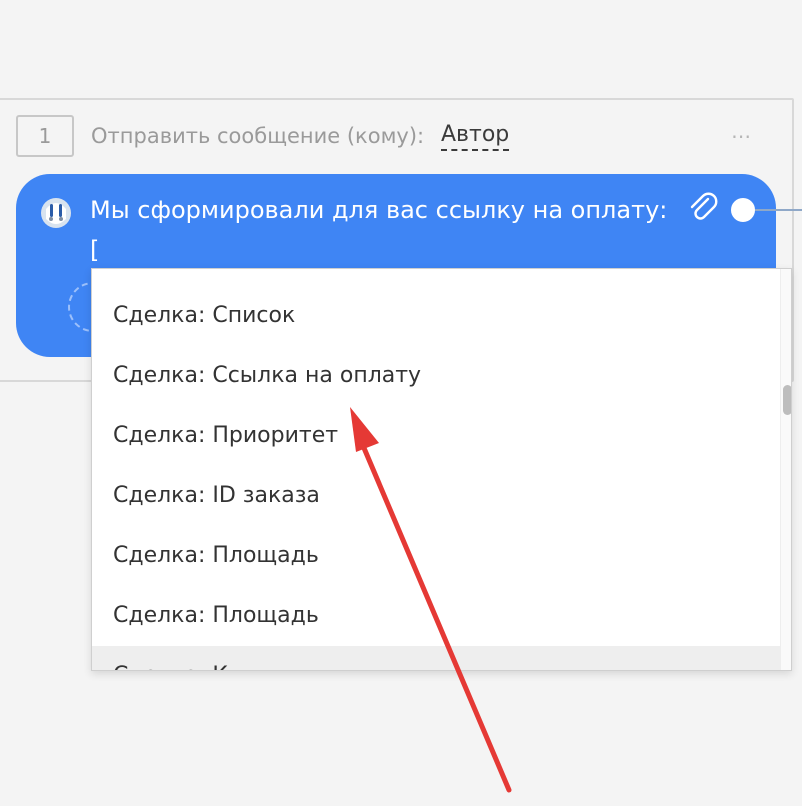 The height and width of the screenshot is (806, 802). Describe the element at coordinates (702, 207) in the screenshot. I see `paperclip-icon` at that location.